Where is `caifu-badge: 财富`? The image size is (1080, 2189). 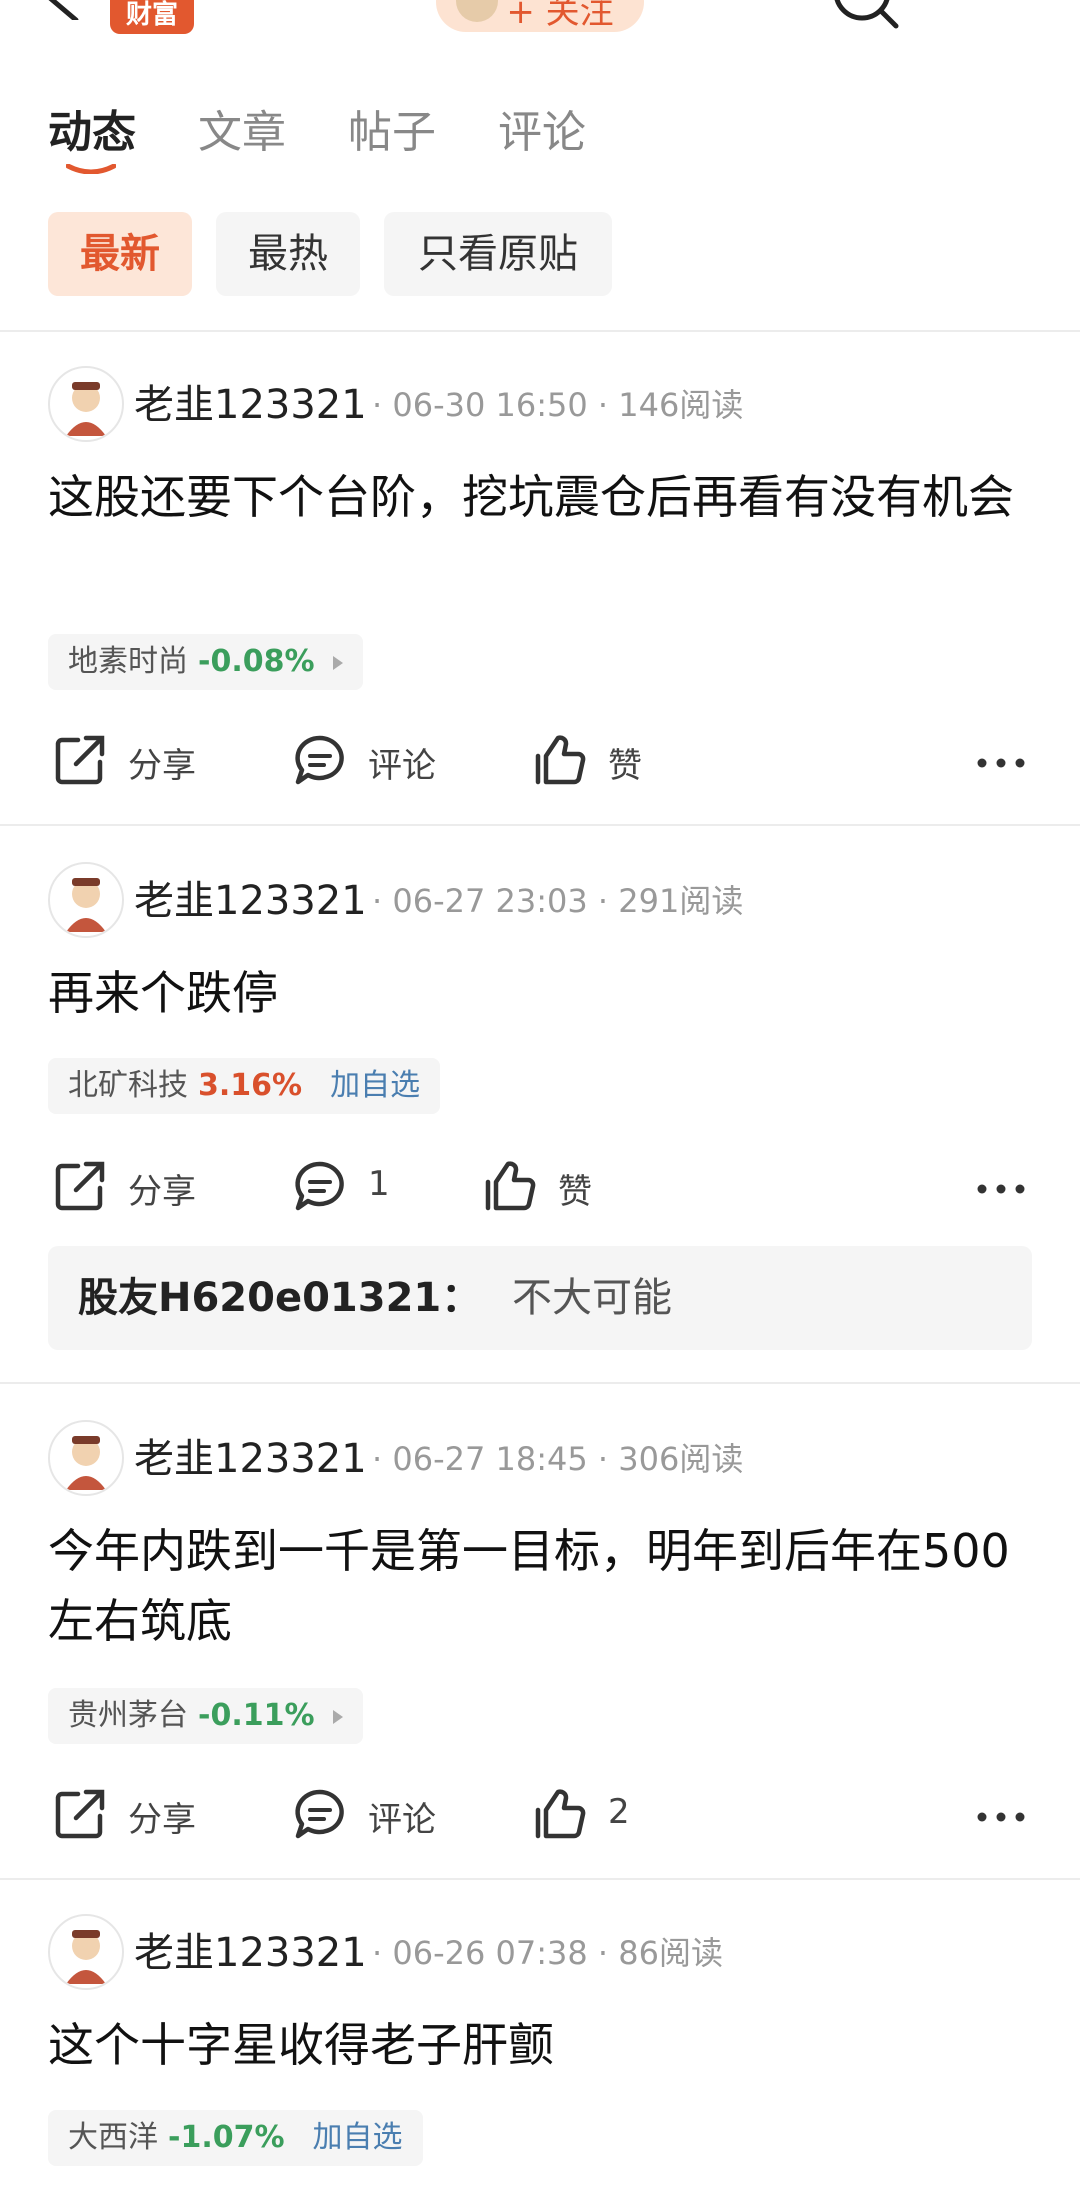 caifu-badge: 财富 is located at coordinates (152, 17).